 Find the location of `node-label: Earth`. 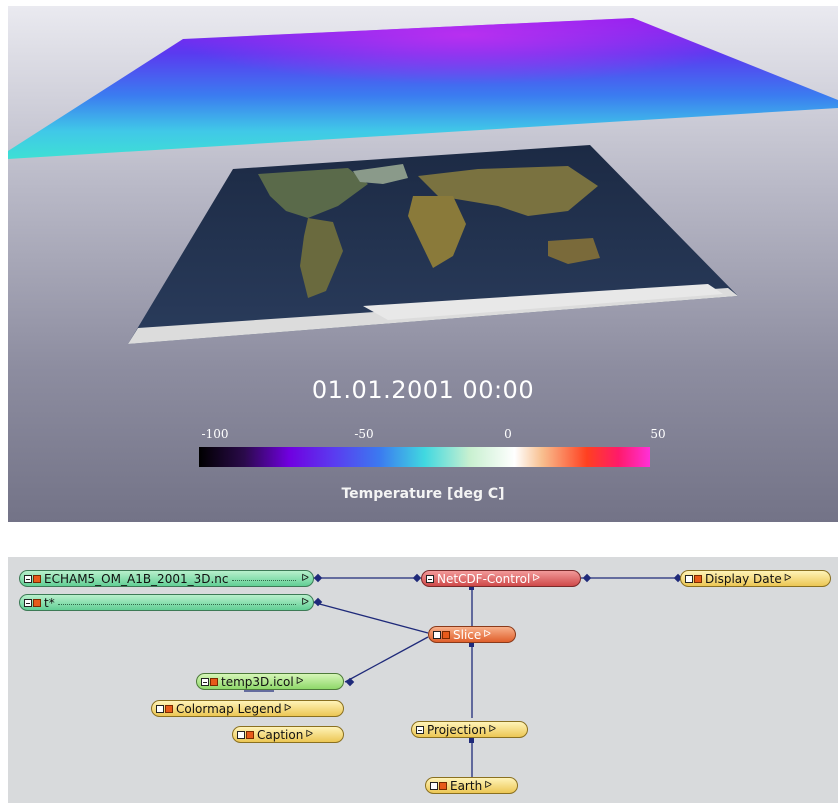

node-label: Earth is located at coordinates (466, 785).